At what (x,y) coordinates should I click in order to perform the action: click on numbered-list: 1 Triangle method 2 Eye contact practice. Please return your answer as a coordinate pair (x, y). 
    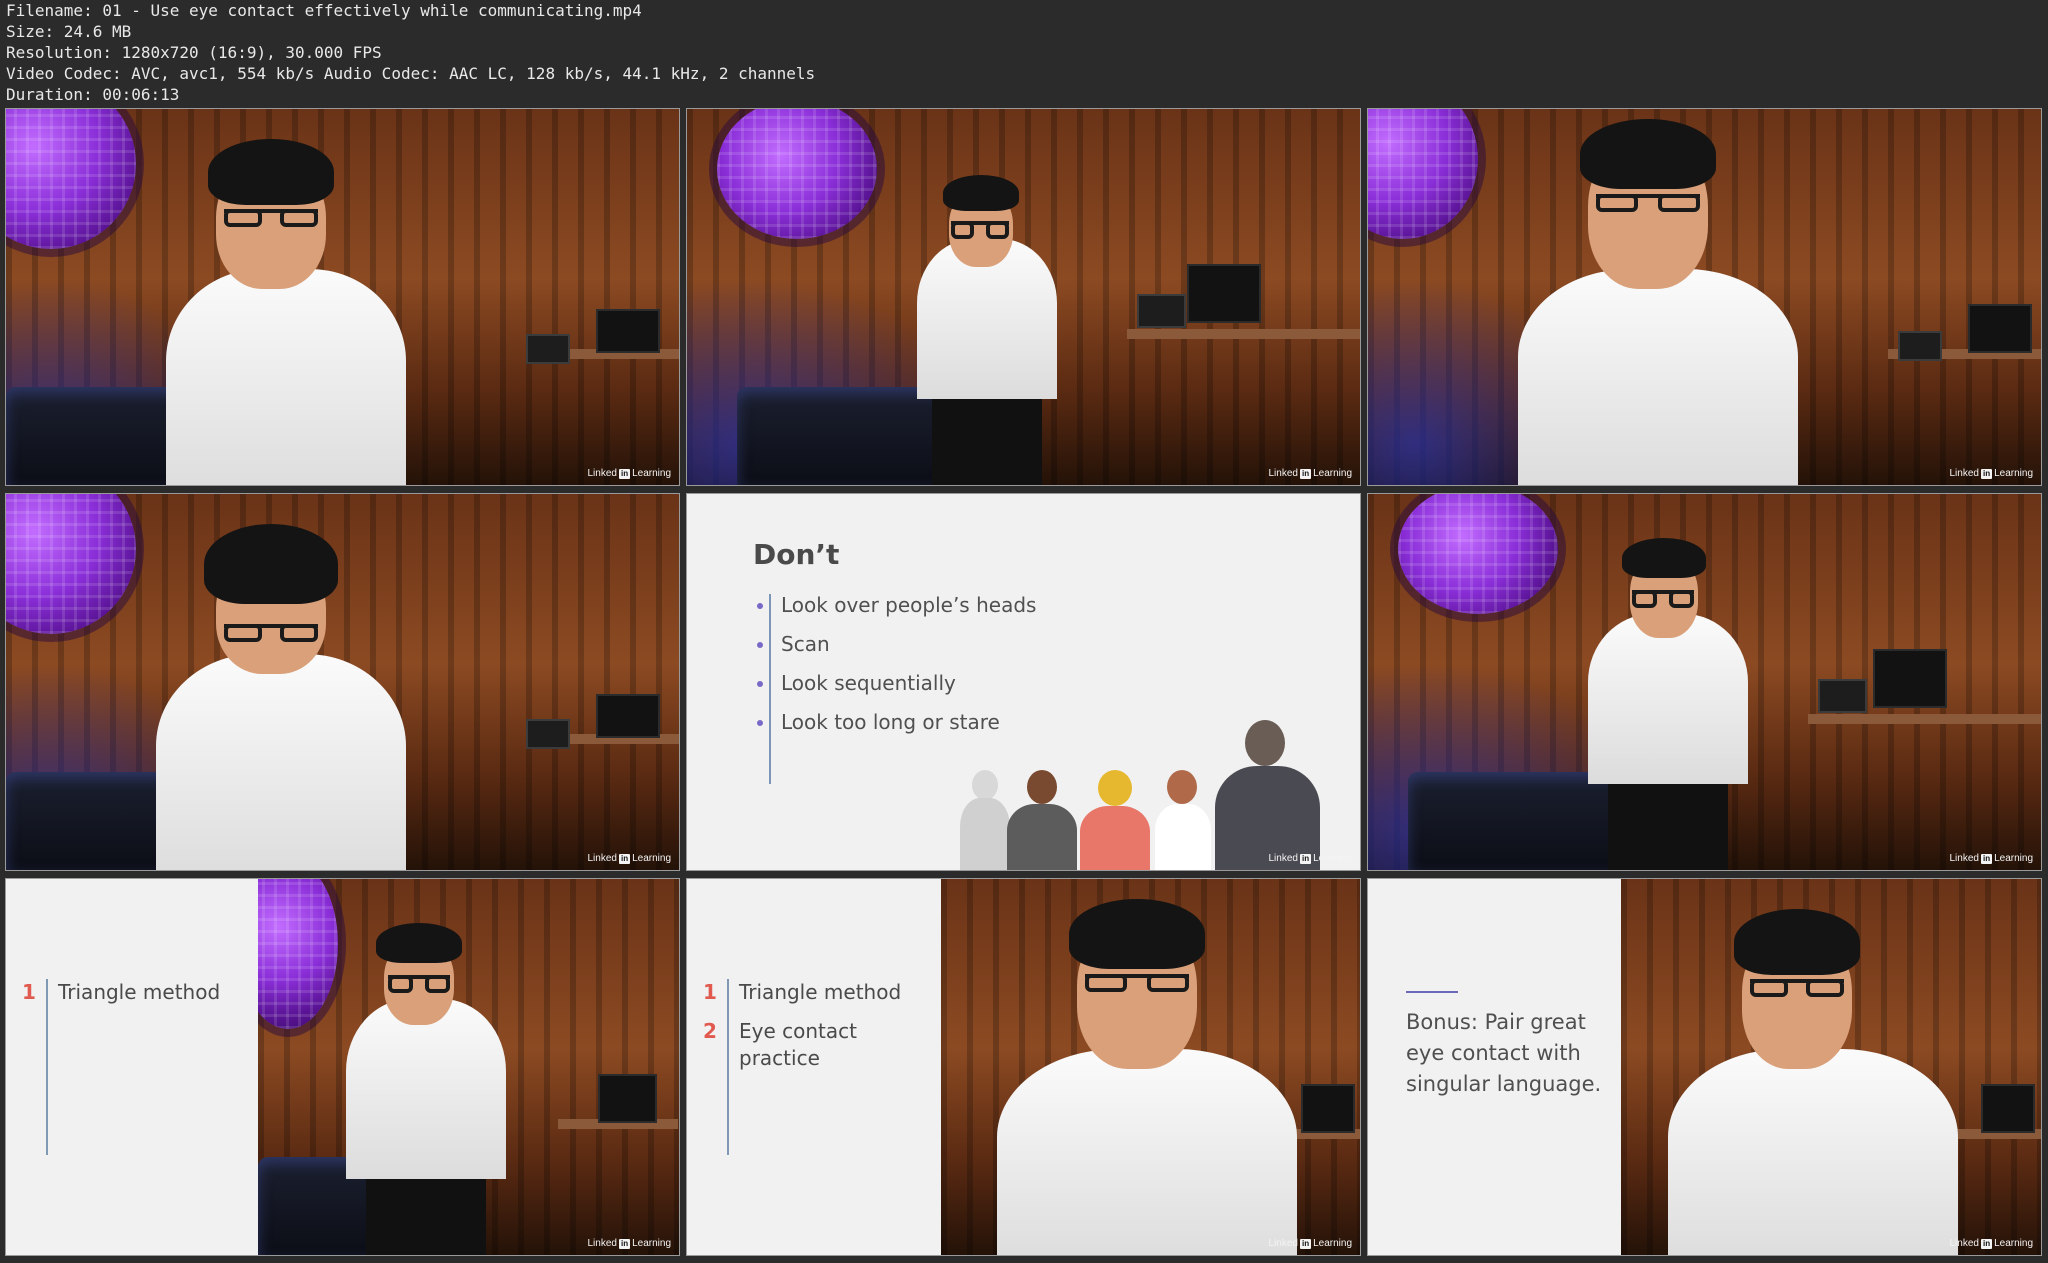
    Looking at the image, I should click on (802, 1067).